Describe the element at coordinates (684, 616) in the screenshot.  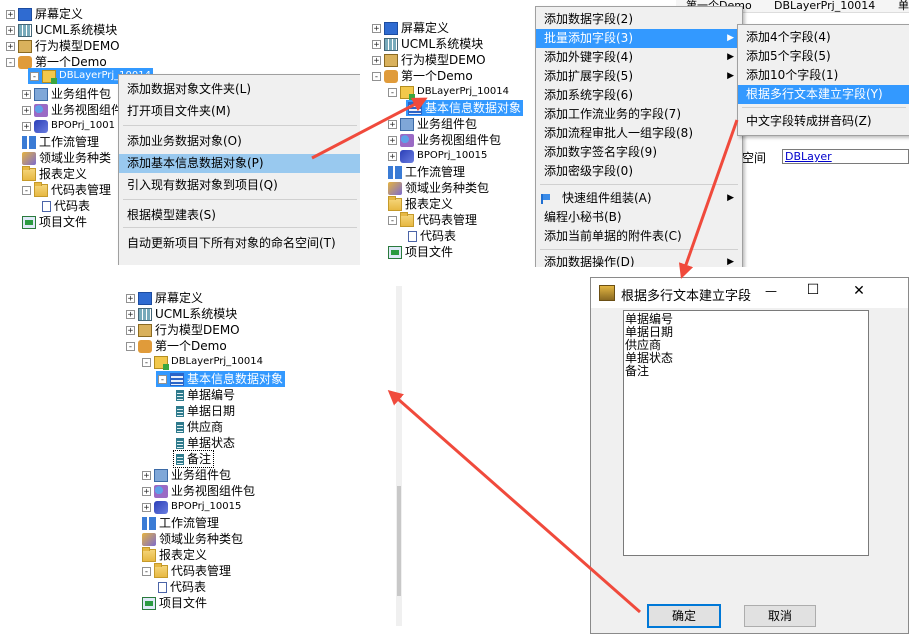
I see `ok-button: 确定` at that location.